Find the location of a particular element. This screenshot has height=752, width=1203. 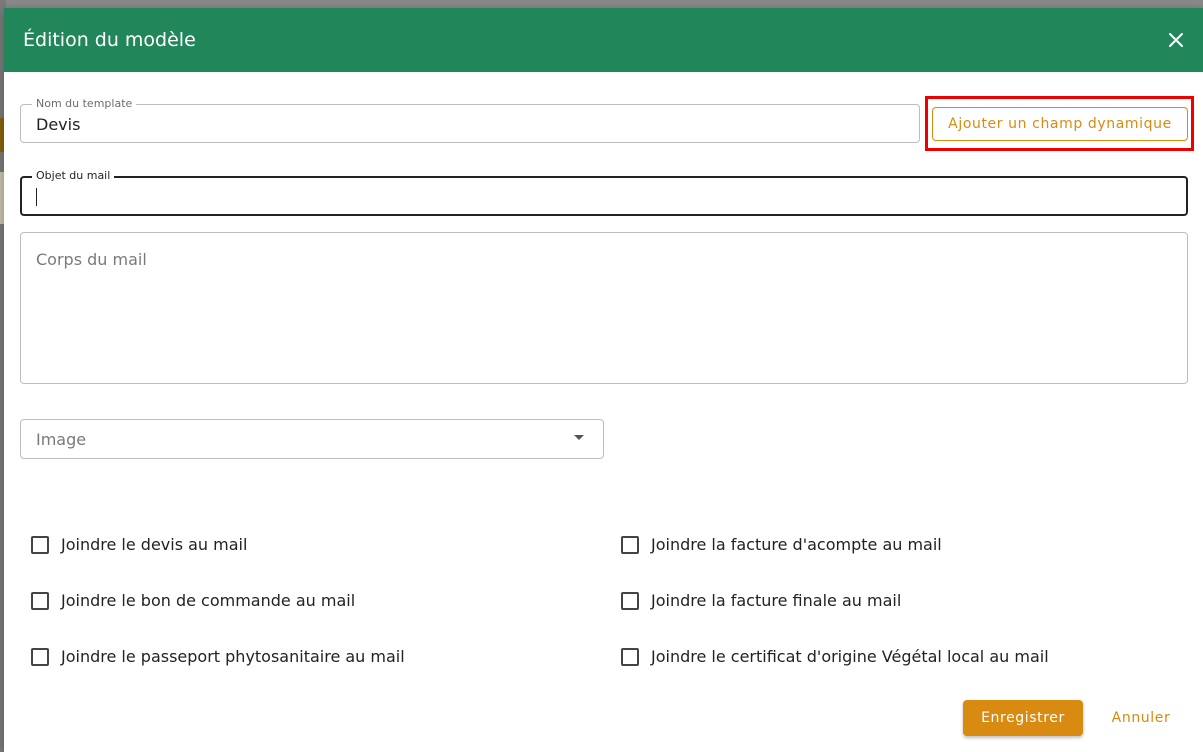

checkbox-label: Joindre le bon de commande au mail is located at coordinates (208, 600).